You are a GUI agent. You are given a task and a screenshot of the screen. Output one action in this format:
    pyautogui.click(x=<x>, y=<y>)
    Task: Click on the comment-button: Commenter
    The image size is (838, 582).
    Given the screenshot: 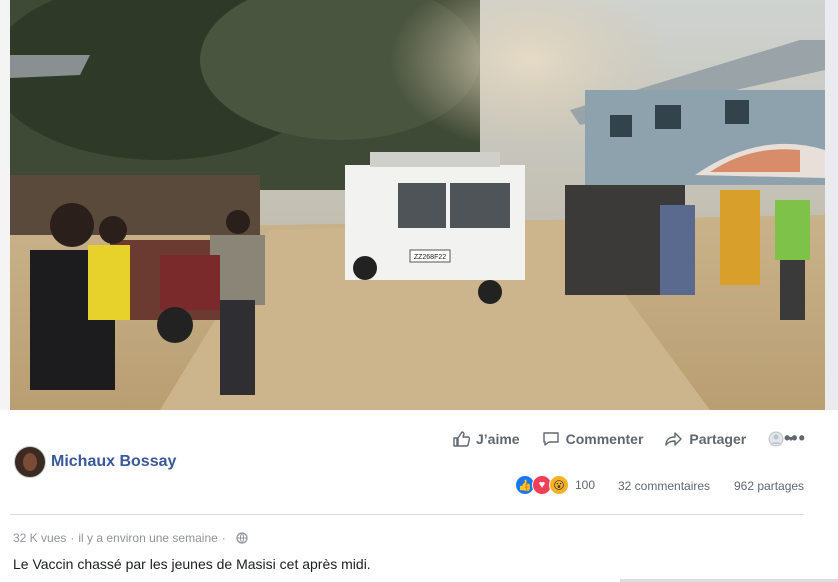 What is the action you would take?
    pyautogui.click(x=593, y=439)
    